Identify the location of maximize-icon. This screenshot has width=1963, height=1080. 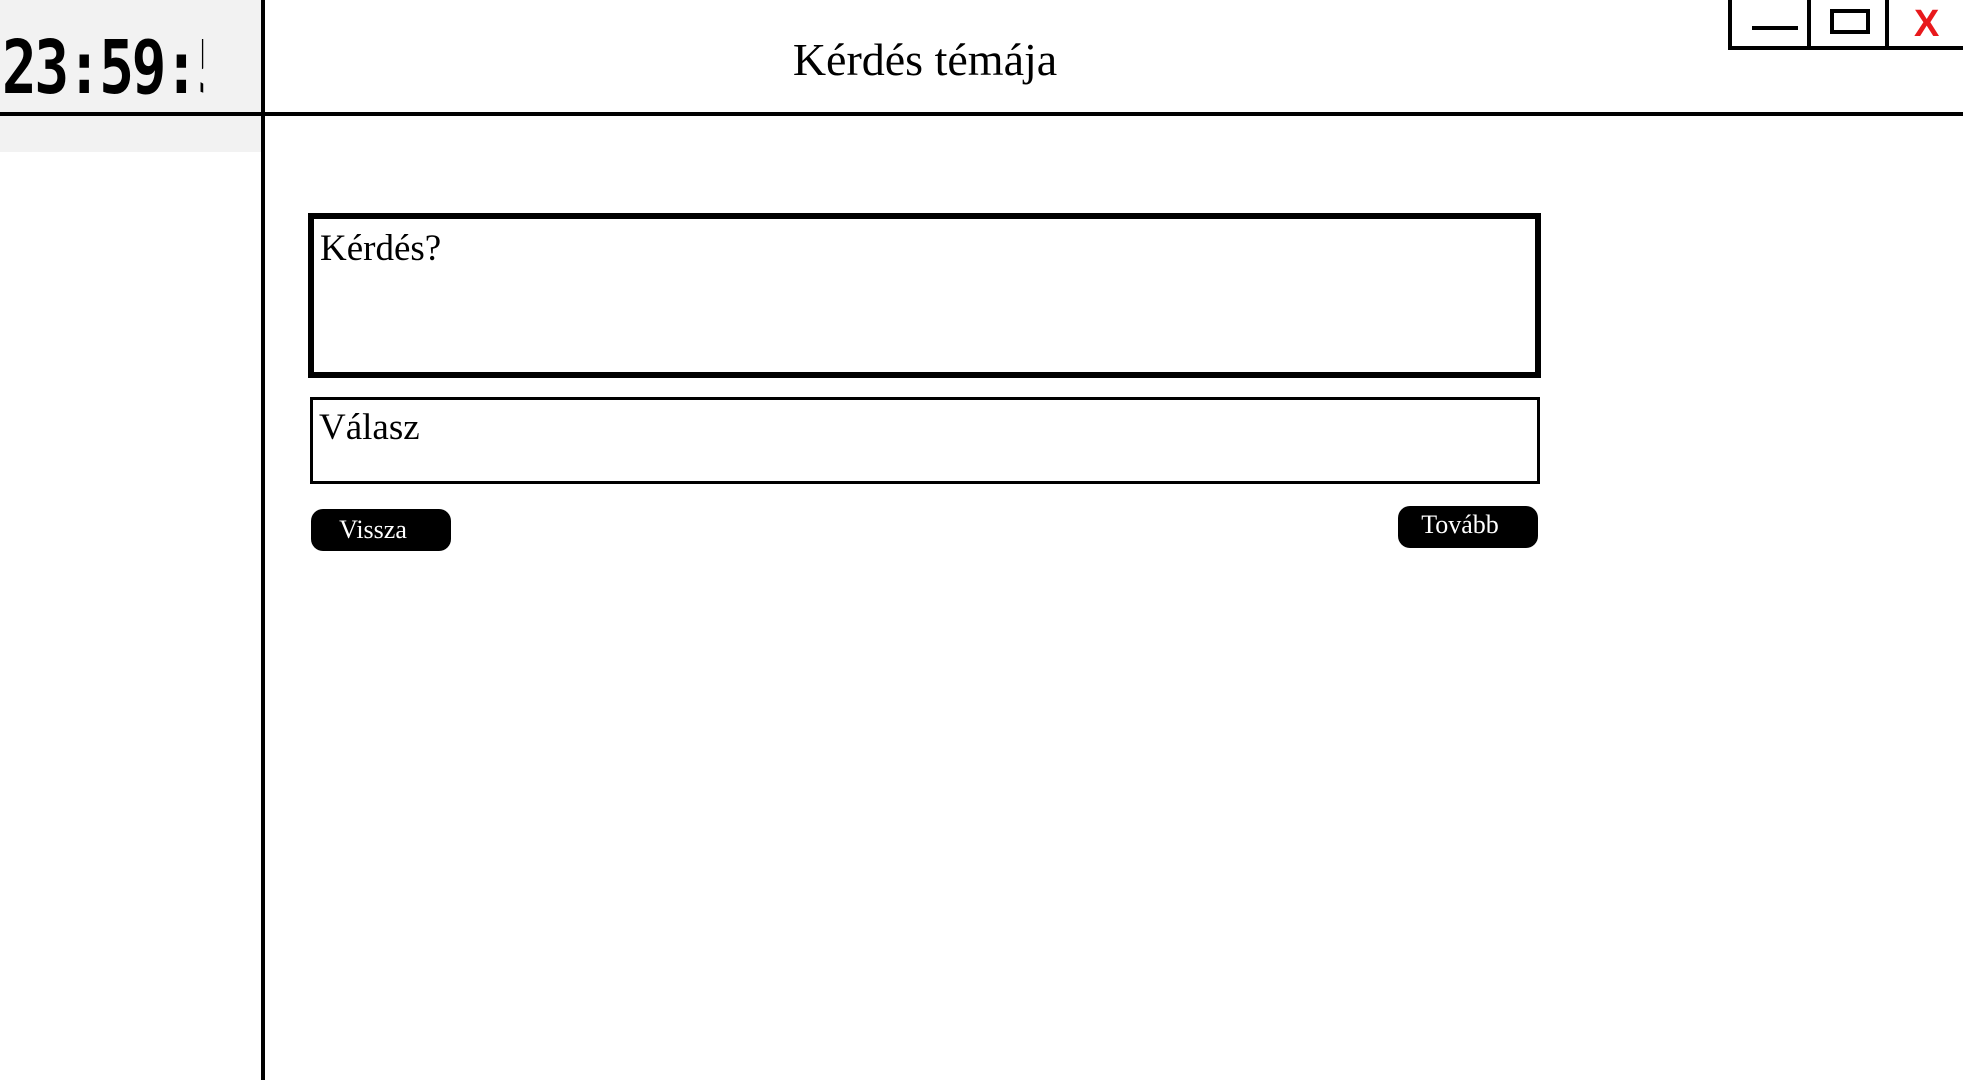
(1849, 21).